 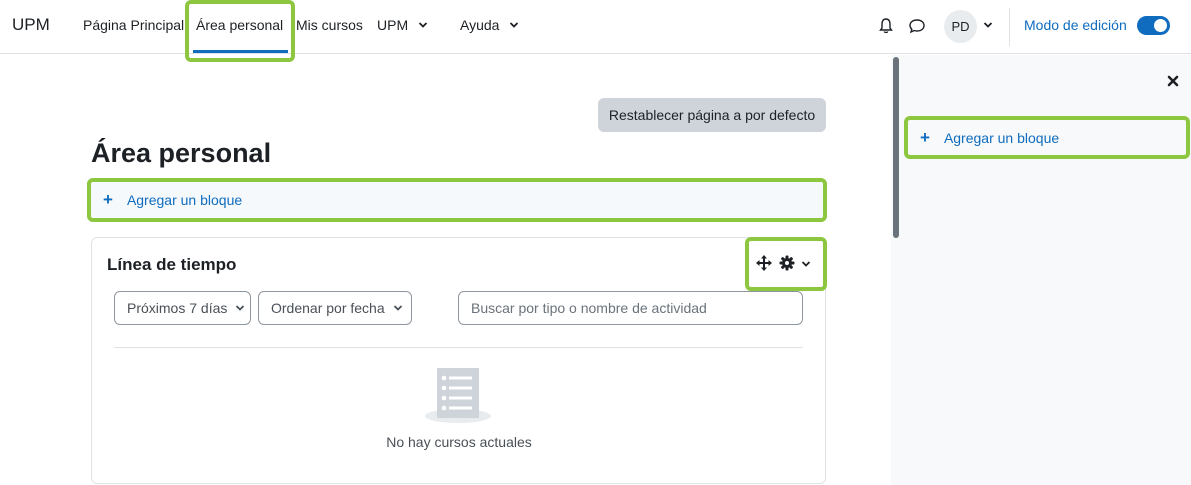 What do you see at coordinates (960, 26) in the screenshot?
I see `user-avatar: PD` at bounding box center [960, 26].